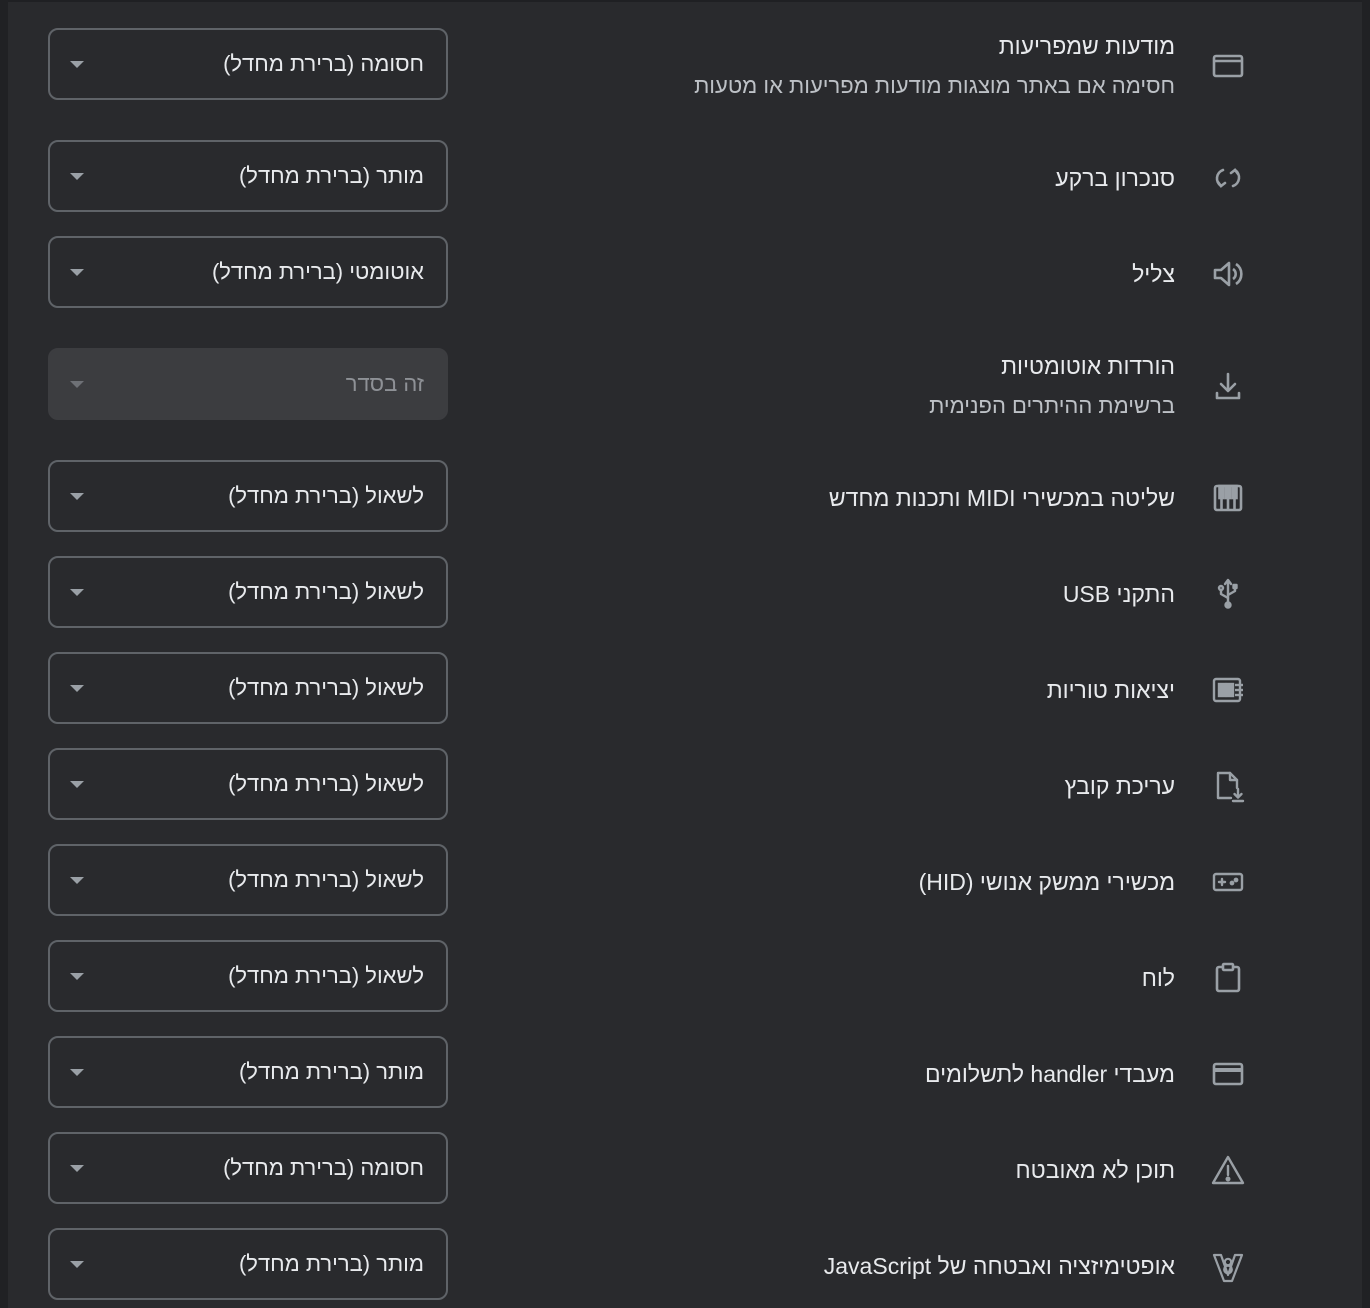 This screenshot has width=1370, height=1308. I want to click on setting-title: עריכת קובץ, so click(1119, 786).